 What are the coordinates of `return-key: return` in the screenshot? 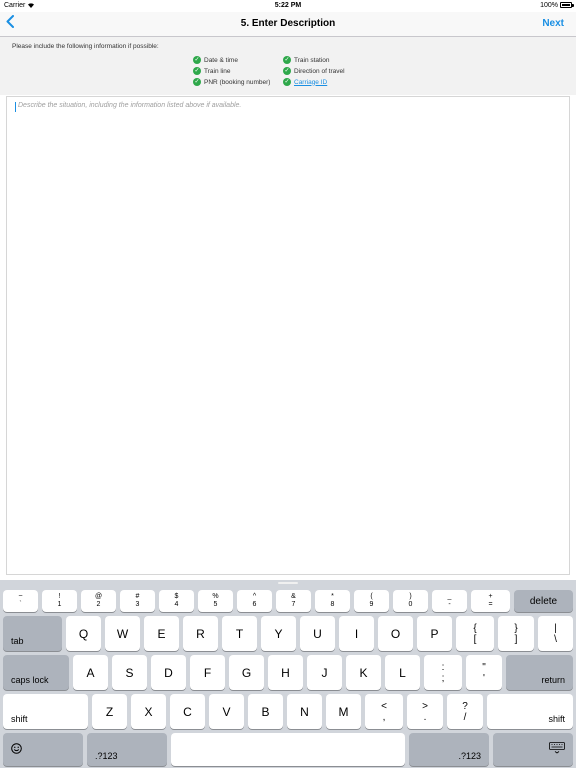 It's located at (539, 672).